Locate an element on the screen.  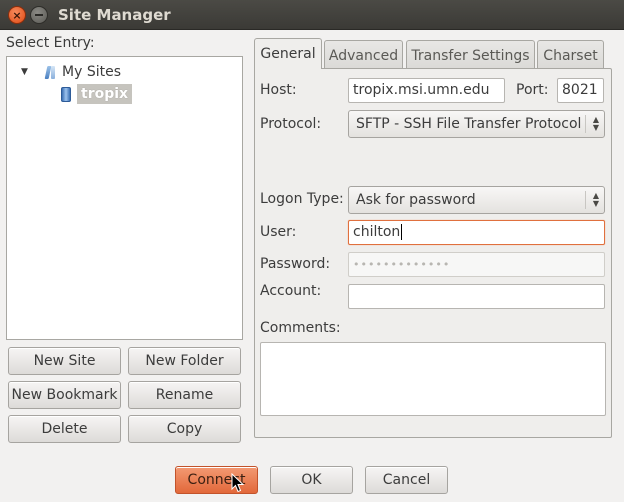
window-title: Site Manager is located at coordinates (114, 15).